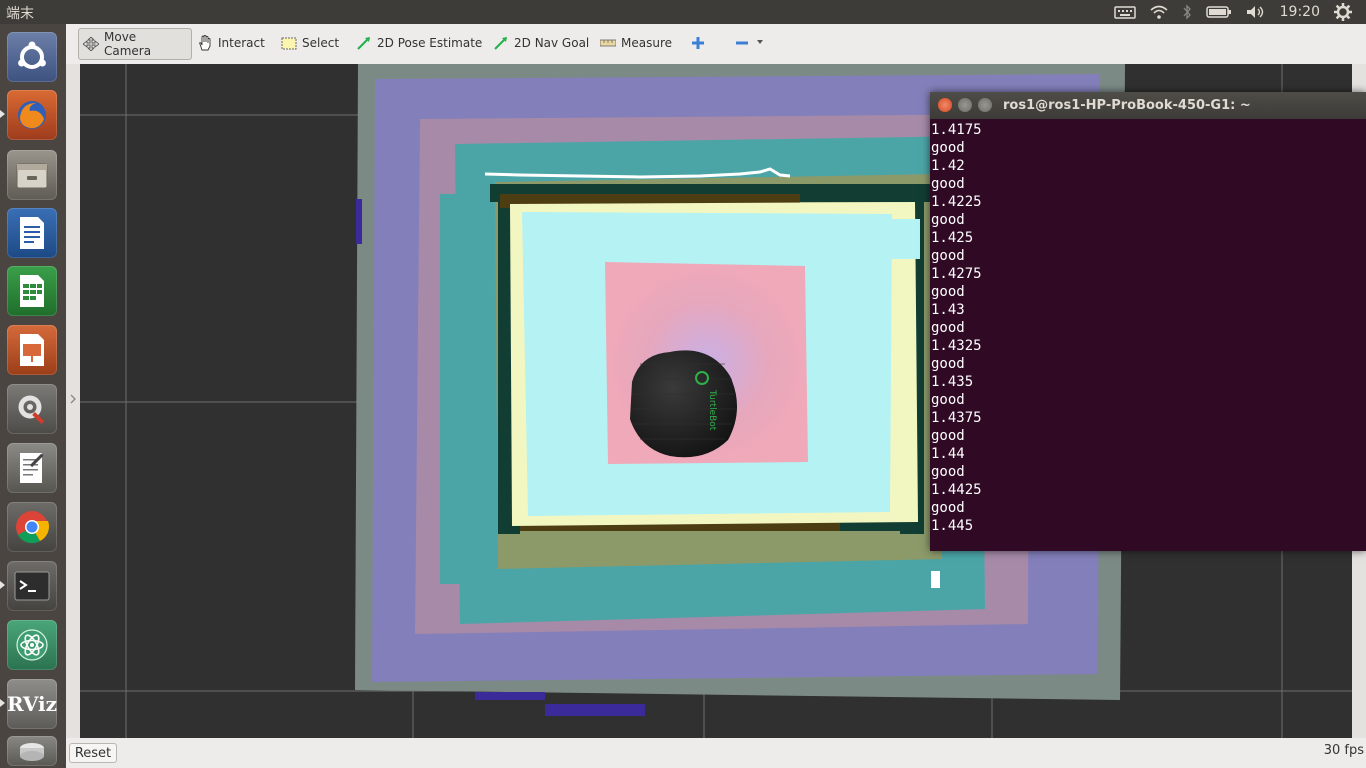 This screenshot has width=1366, height=768. I want to click on select-label: Select, so click(321, 43).